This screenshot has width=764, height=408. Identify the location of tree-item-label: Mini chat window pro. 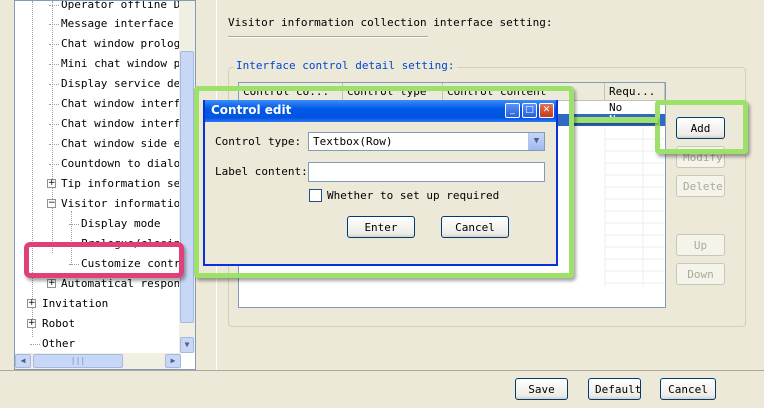
(127, 63).